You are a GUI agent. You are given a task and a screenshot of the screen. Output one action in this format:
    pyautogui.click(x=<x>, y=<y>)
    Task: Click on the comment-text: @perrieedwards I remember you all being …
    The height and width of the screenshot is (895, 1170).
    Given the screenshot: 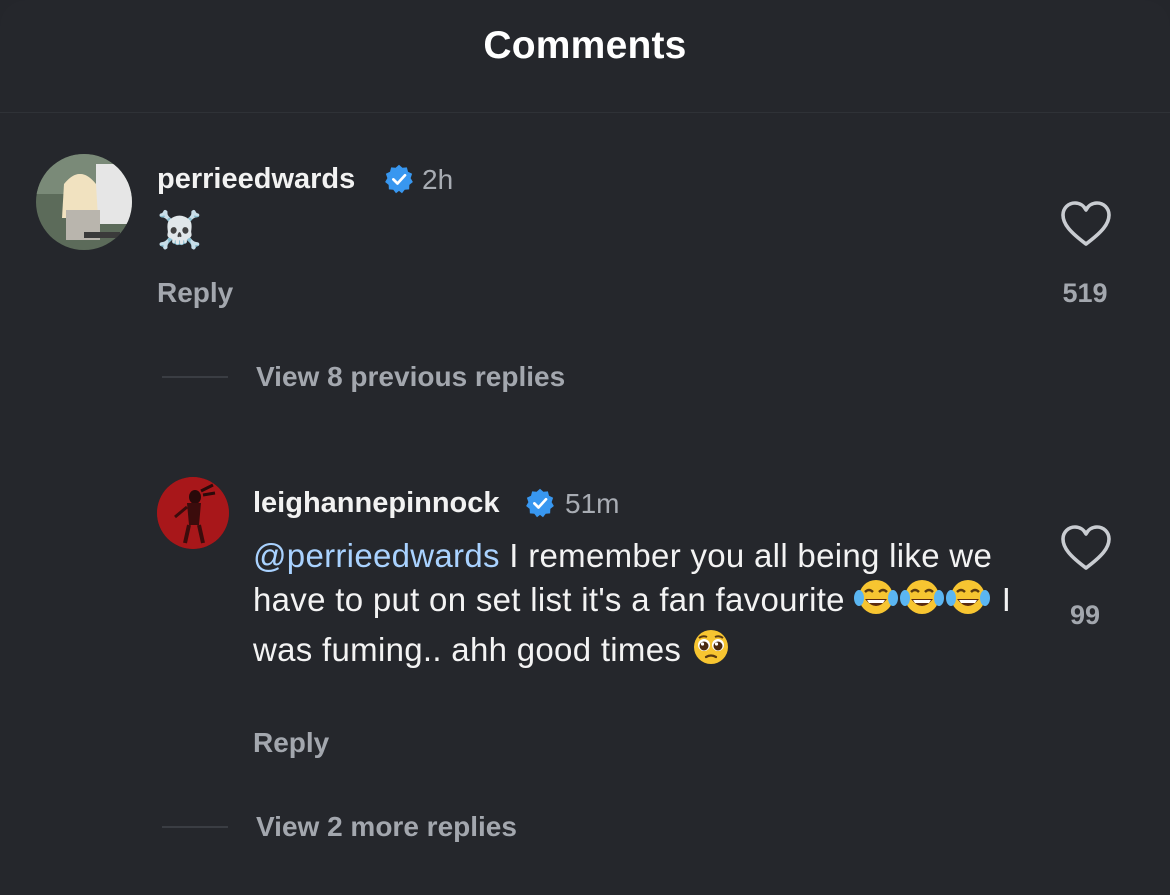 What is the action you would take?
    pyautogui.click(x=633, y=606)
    